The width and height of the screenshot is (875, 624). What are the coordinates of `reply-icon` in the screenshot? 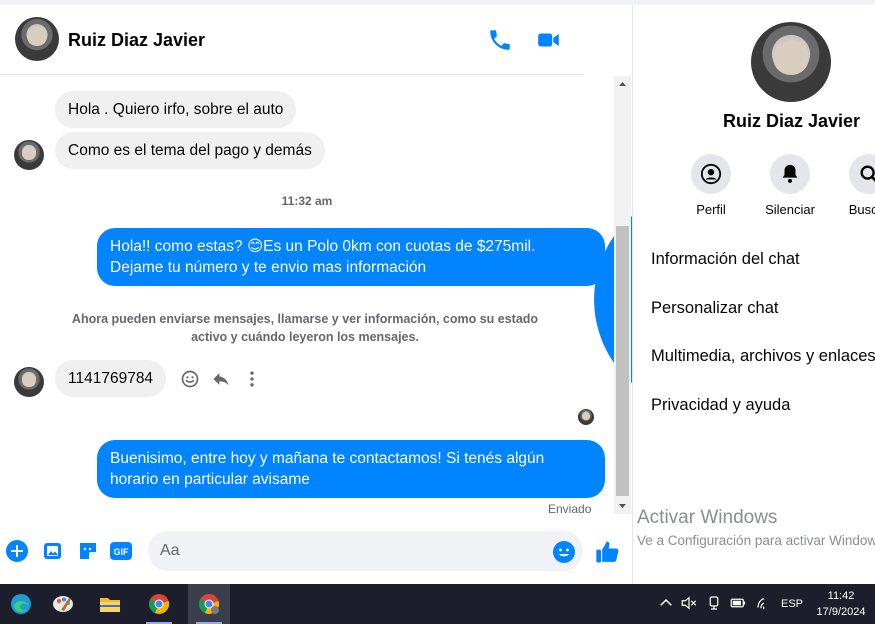 It's located at (221, 379).